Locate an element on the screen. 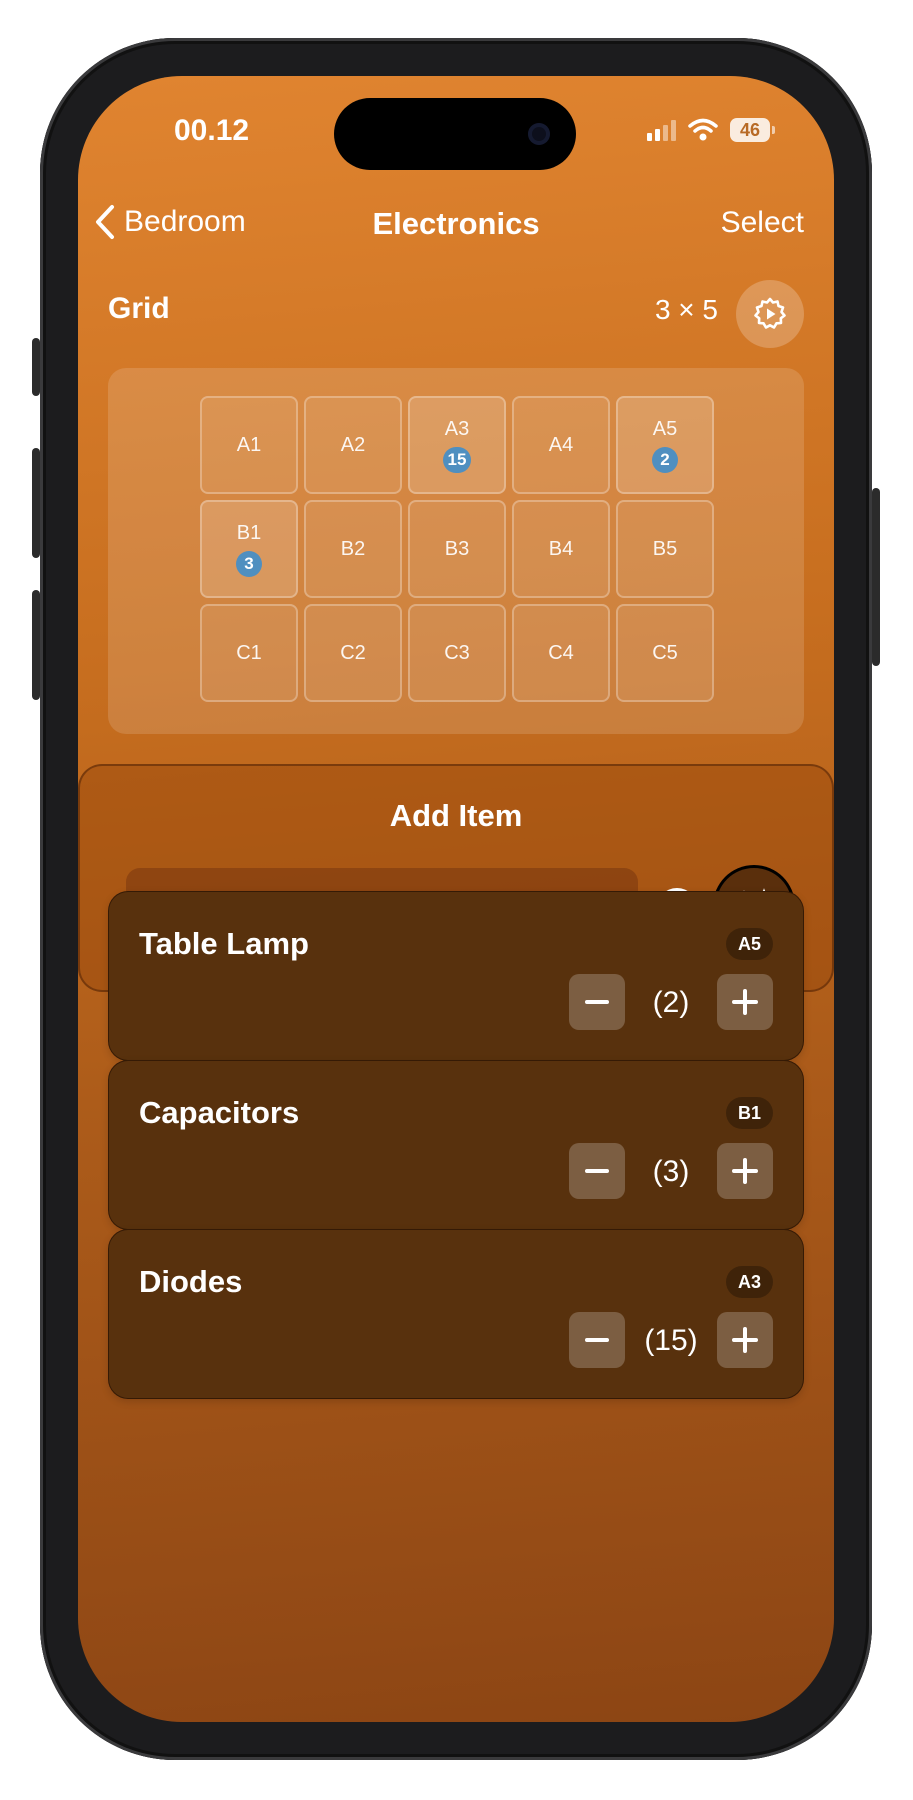 The width and height of the screenshot is (913, 1800). grid-cell-label: A4 is located at coordinates (561, 444).